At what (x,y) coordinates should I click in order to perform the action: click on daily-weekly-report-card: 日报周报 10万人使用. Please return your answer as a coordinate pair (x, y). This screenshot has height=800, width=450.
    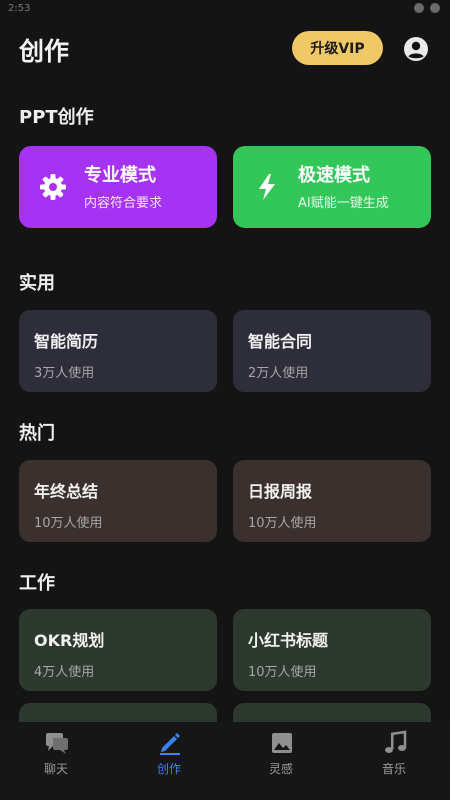
    Looking at the image, I should click on (332, 501).